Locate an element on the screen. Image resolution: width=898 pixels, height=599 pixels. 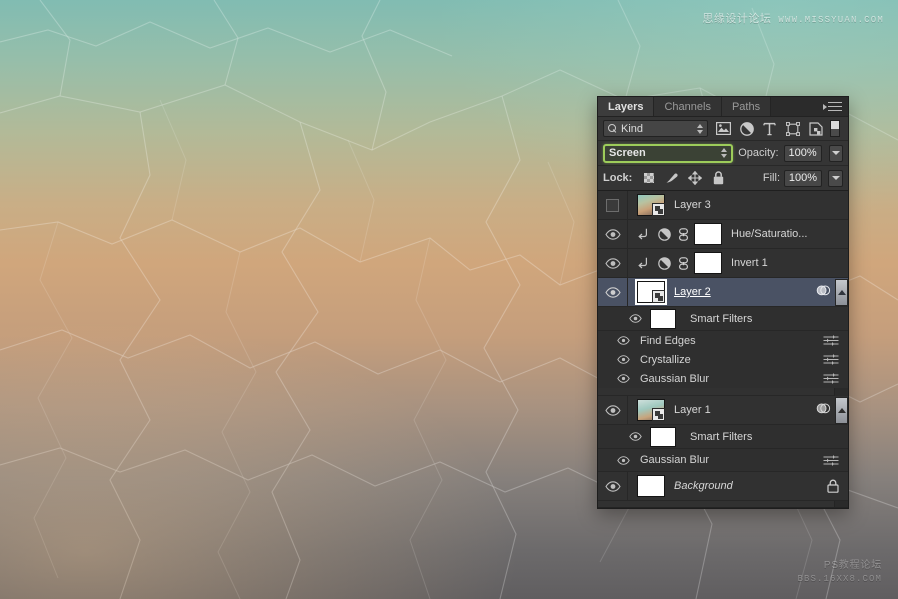
watermark-bottom: PS教程论坛 BBS.16XX8.COM is located at coordinates (839, 572).